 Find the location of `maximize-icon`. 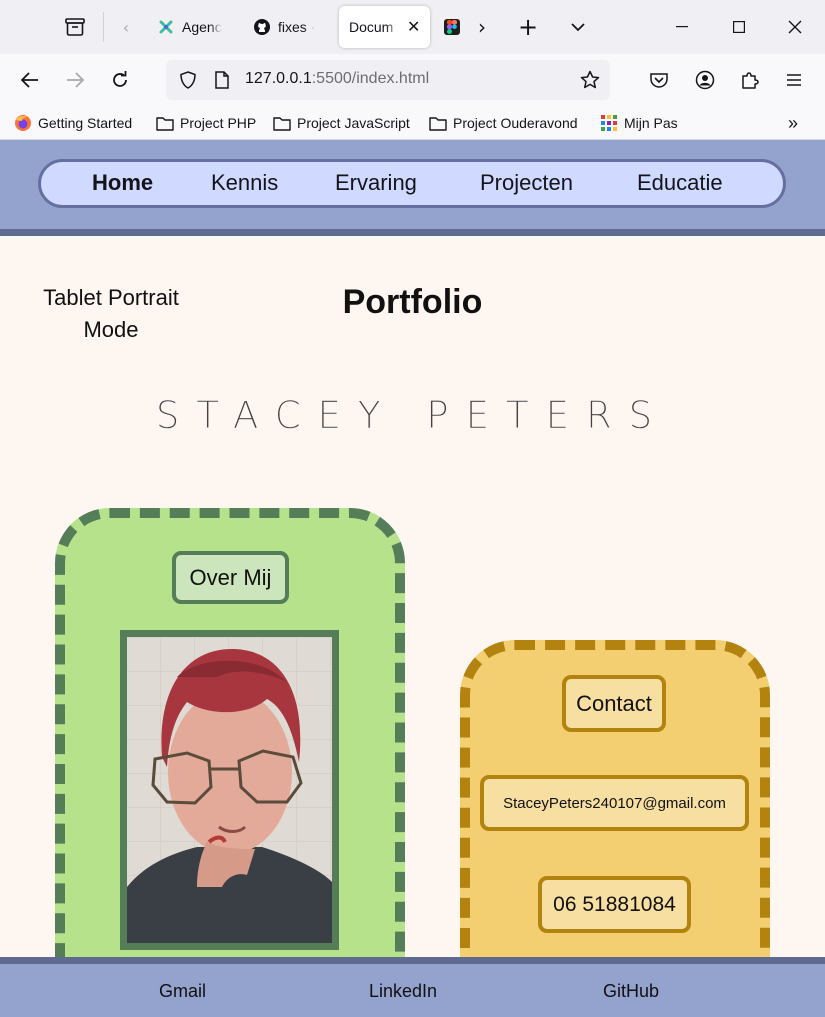

maximize-icon is located at coordinates (739, 27).